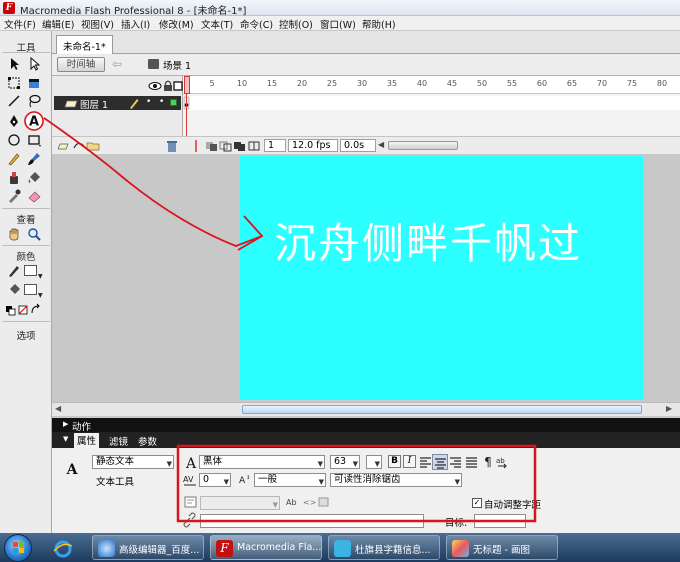  What do you see at coordinates (296, 24) in the screenshot?
I see `menu-control: 控制(O)` at bounding box center [296, 24].